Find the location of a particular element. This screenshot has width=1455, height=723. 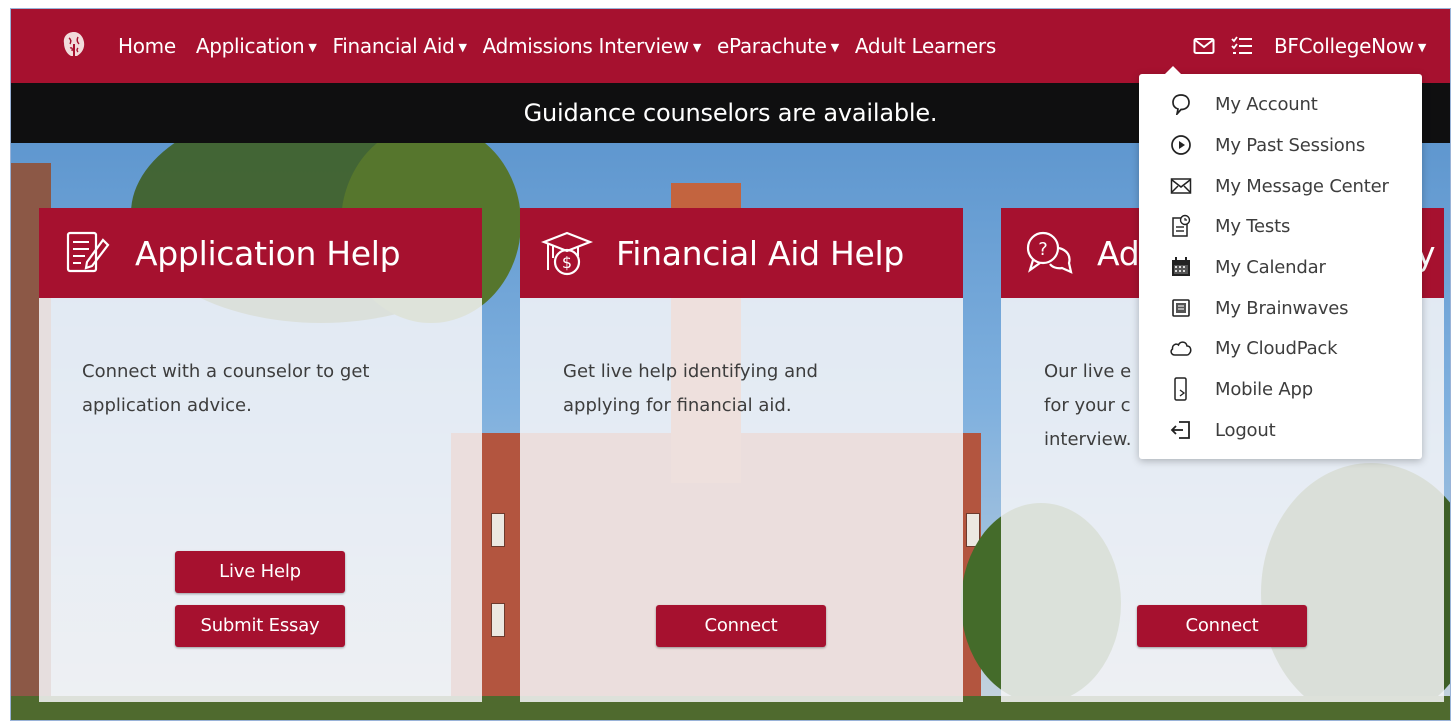

task-list-icon is located at coordinates (1242, 46).